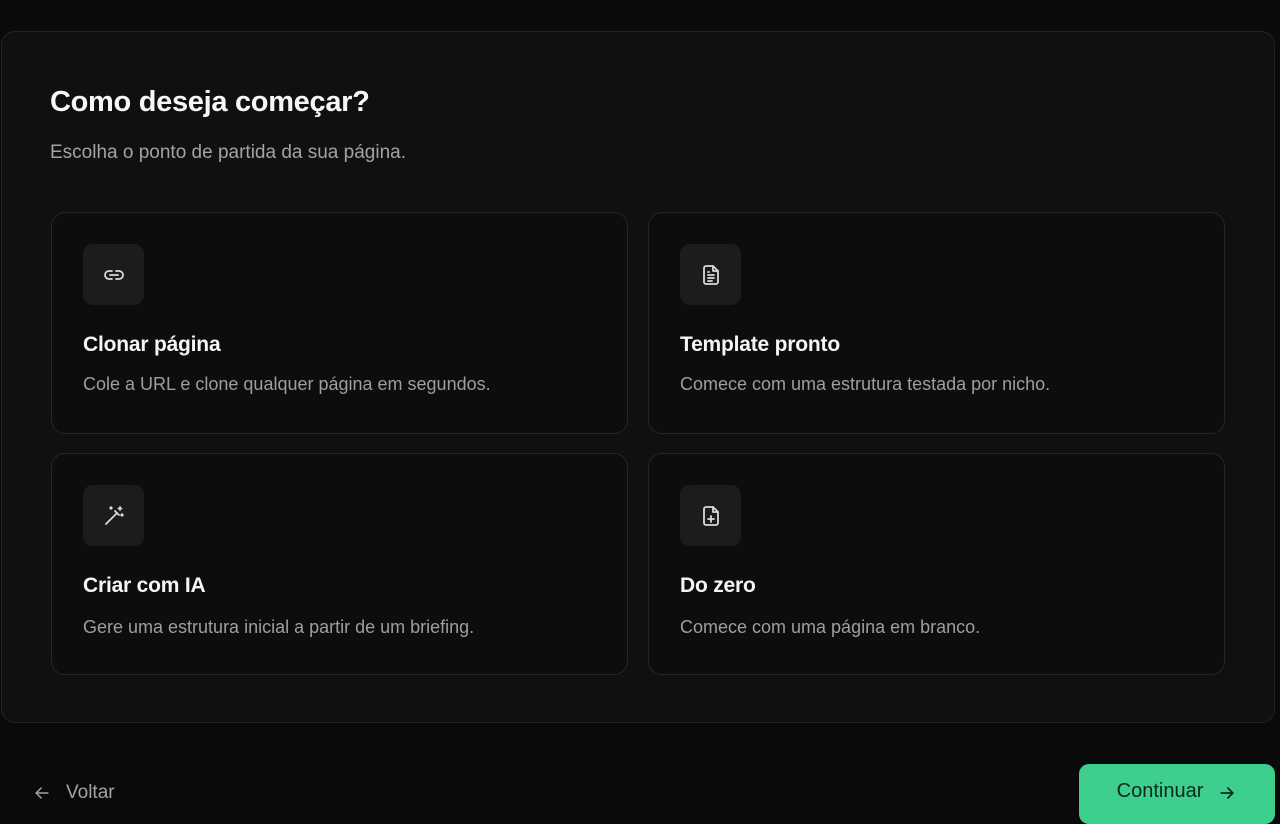 Image resolution: width=1280 pixels, height=824 pixels. I want to click on option-title: Clonar página, so click(152, 344).